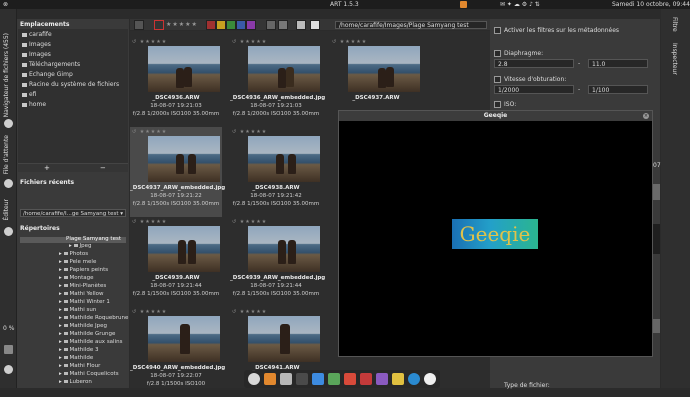 The width and height of the screenshot is (690, 397). What do you see at coordinates (93, 318) in the screenshot?
I see `dir-item: ▸ Mathilde Roquebrune` at bounding box center [93, 318].